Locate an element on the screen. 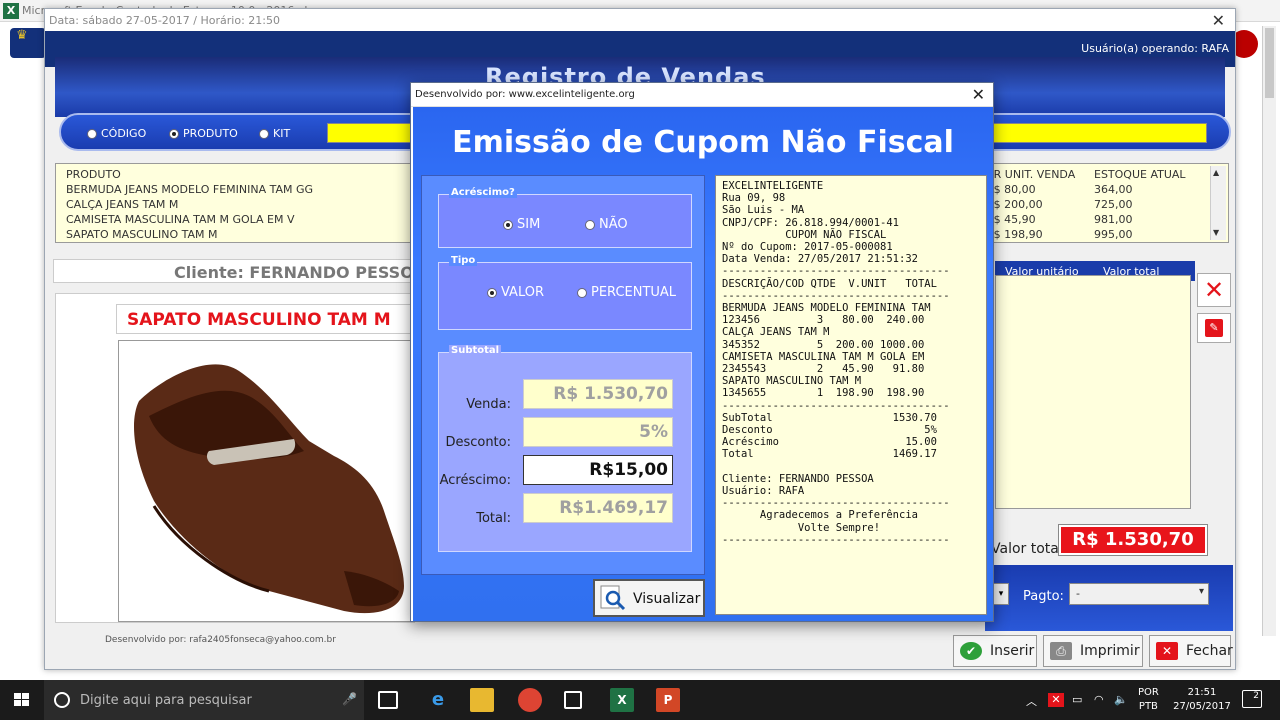  inserir-button: ✔ Inserir is located at coordinates (995, 651).